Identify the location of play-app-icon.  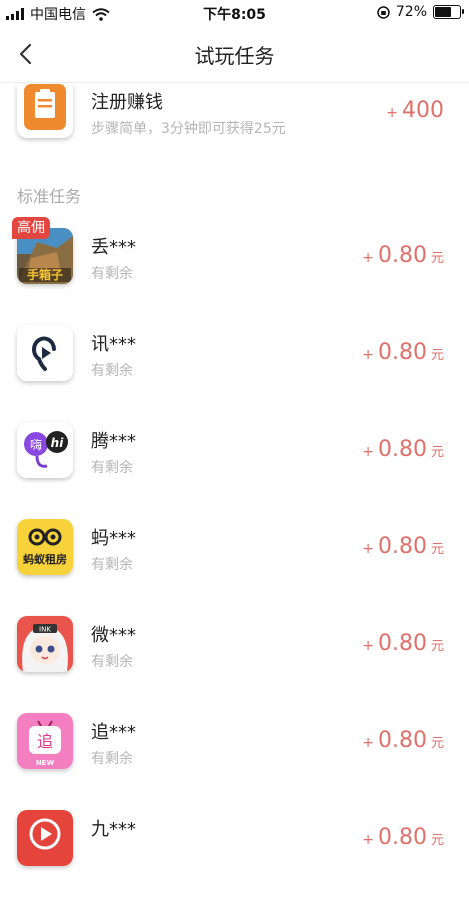
(45, 838).